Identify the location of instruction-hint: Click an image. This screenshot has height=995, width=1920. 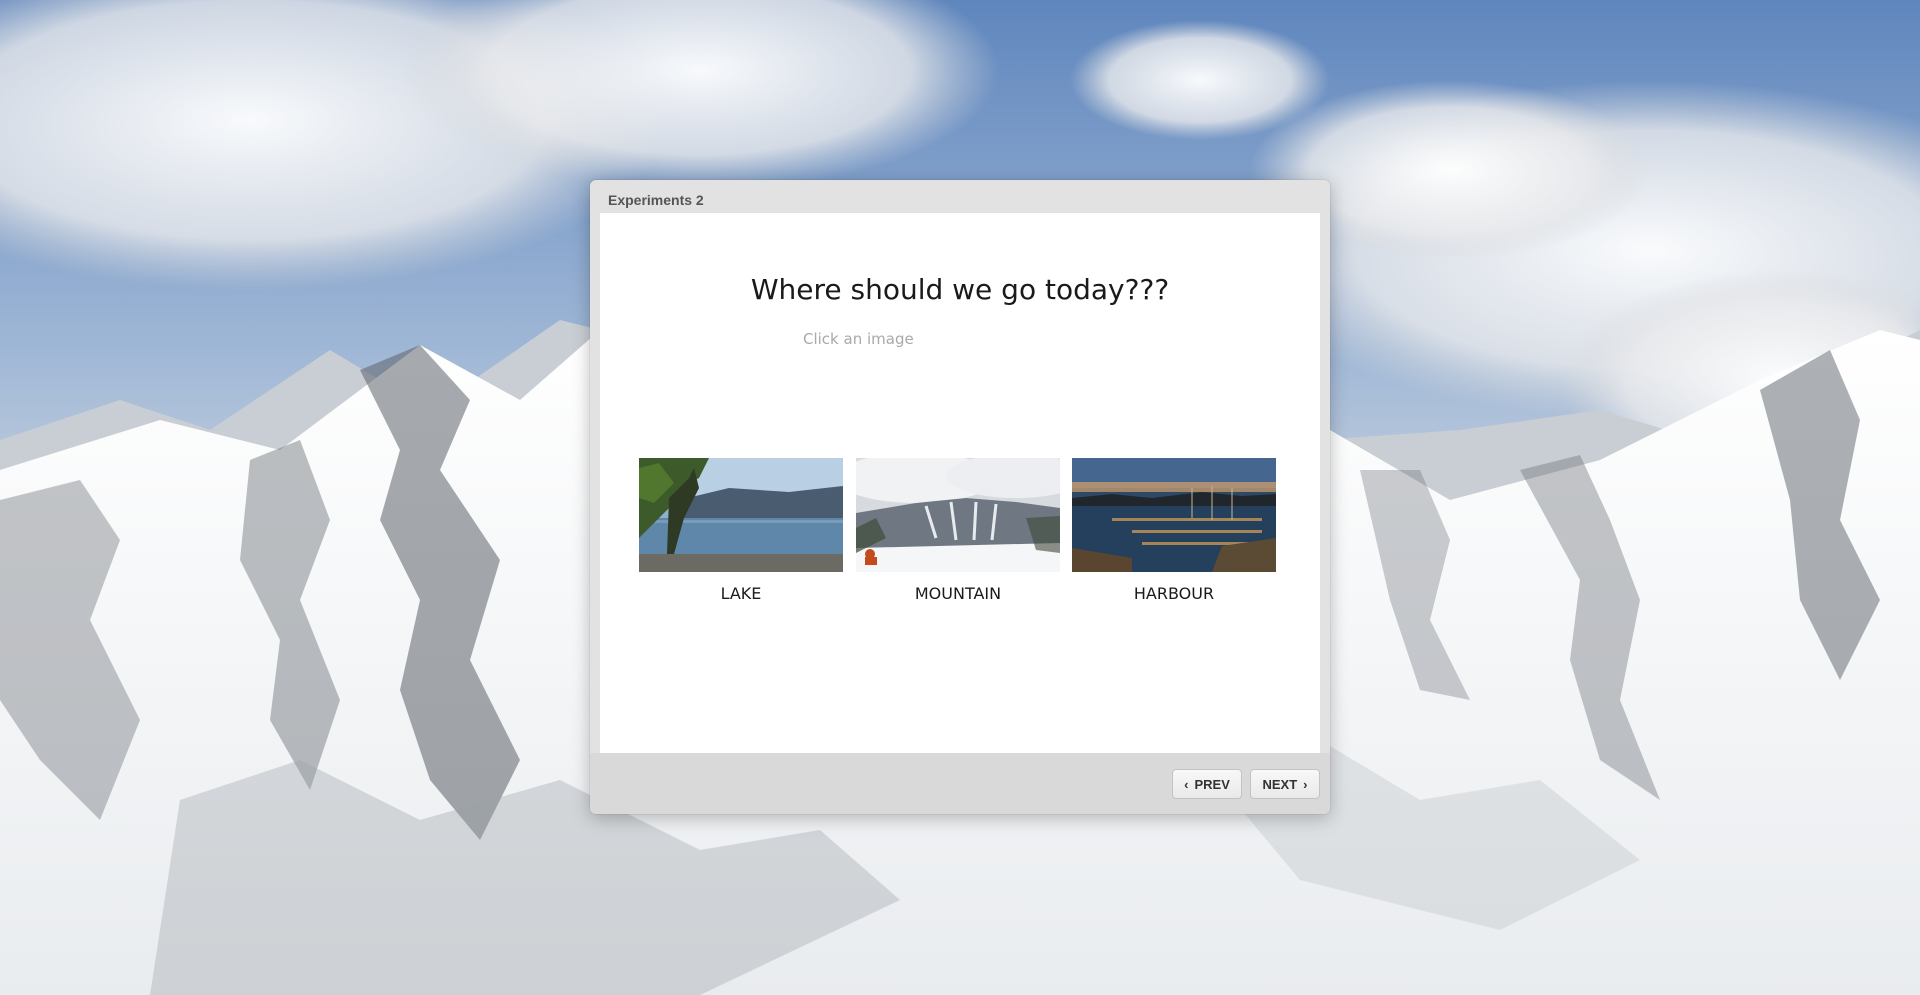
(858, 339).